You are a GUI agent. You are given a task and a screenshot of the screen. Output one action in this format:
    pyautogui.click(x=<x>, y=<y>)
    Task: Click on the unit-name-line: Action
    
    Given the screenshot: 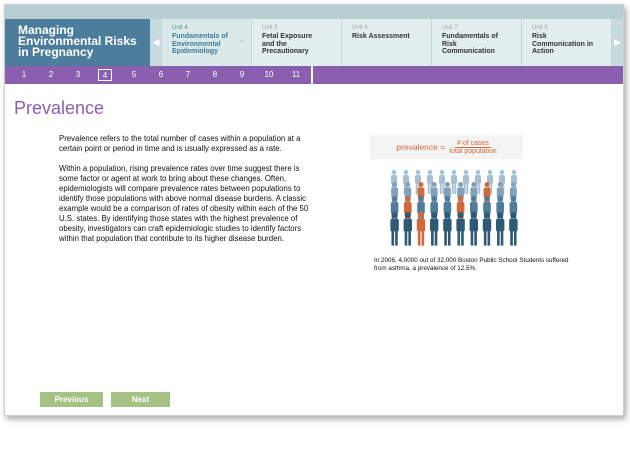 What is the action you would take?
    pyautogui.click(x=543, y=51)
    